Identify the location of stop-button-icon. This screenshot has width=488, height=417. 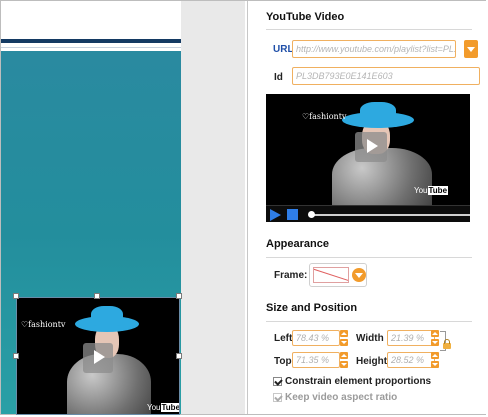
(292, 214).